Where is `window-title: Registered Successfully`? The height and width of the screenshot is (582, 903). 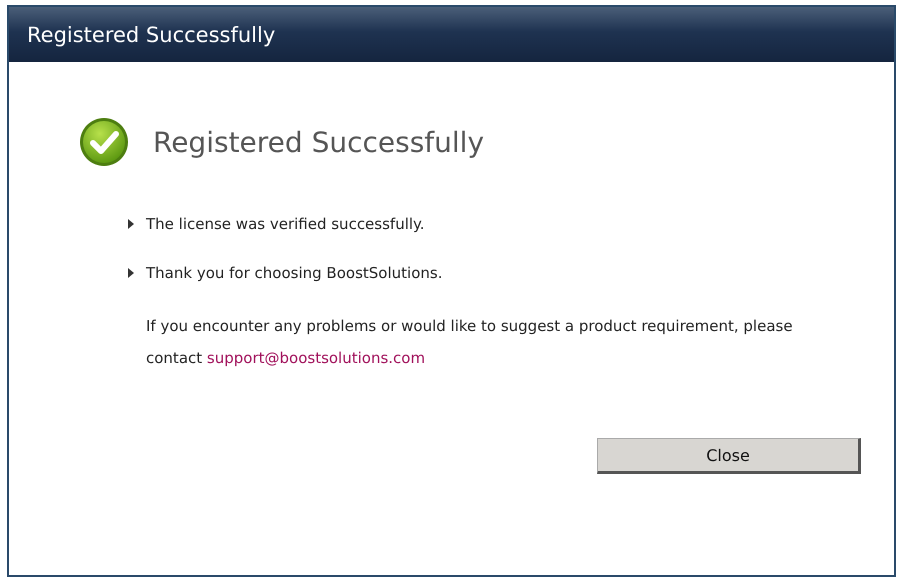 window-title: Registered Successfully is located at coordinates (151, 34).